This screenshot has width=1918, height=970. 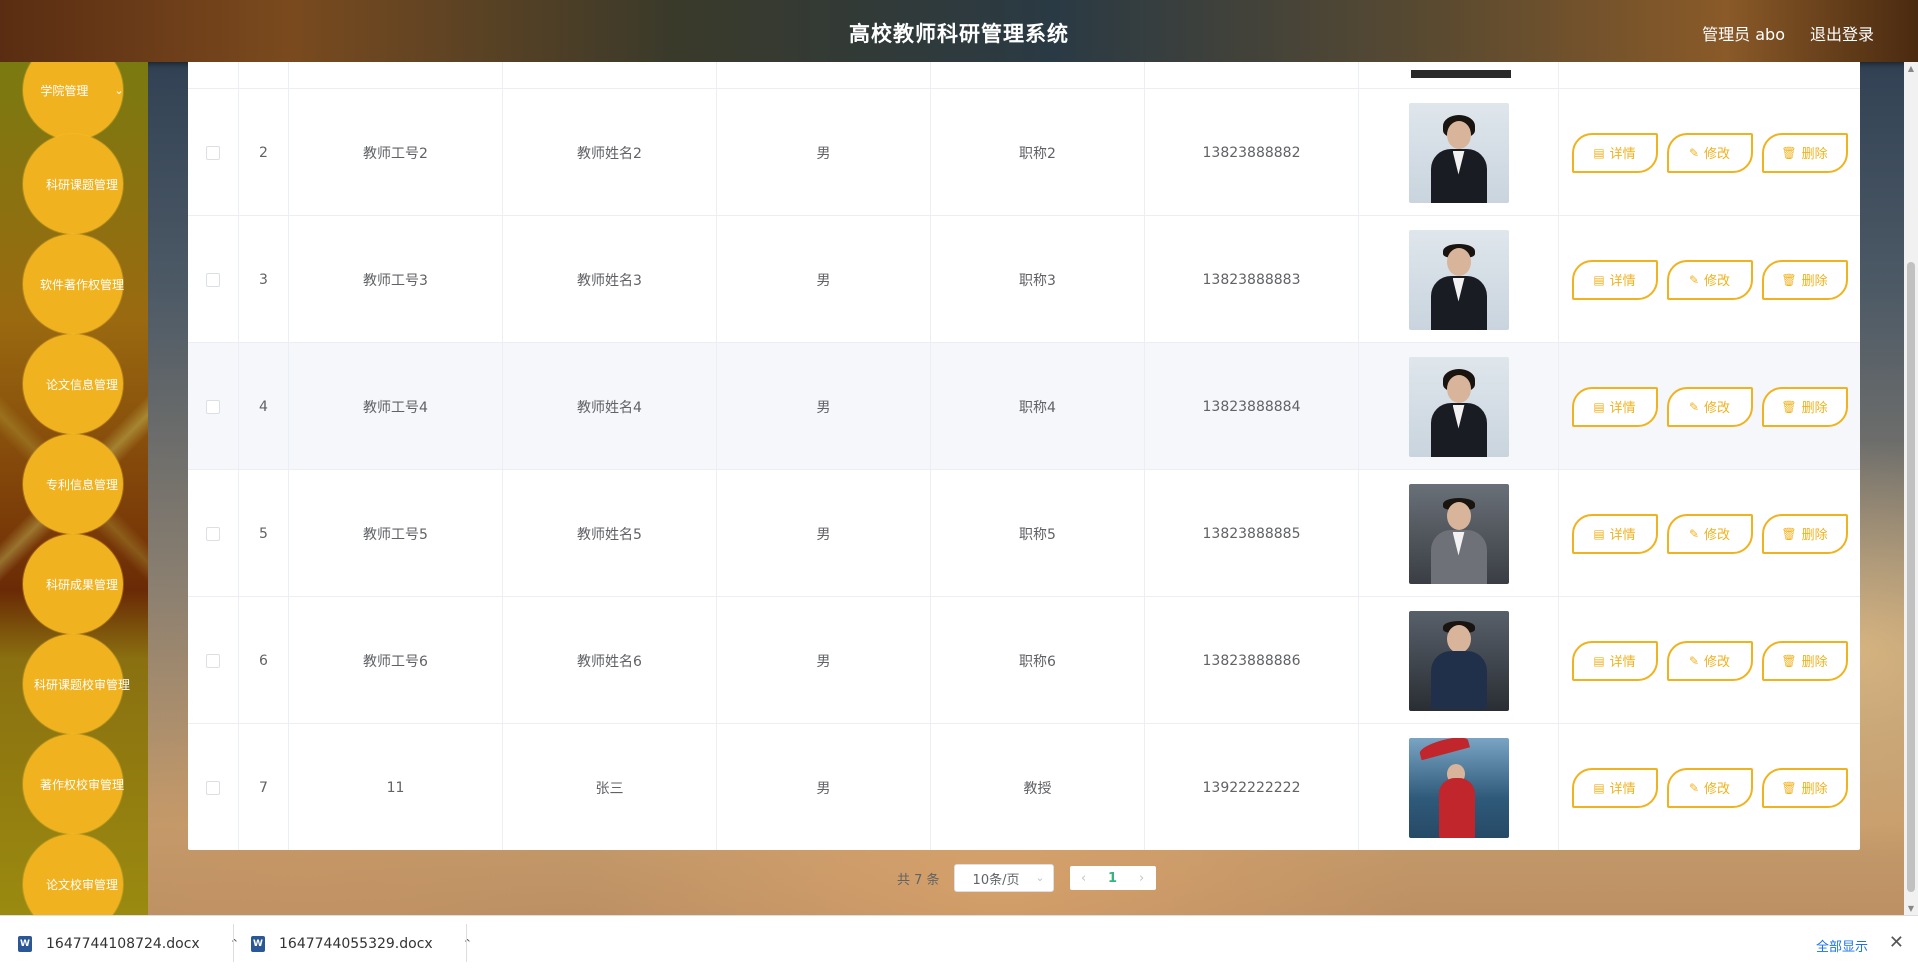 I want to click on page-size-value: 10条/页, so click(x=996, y=880).